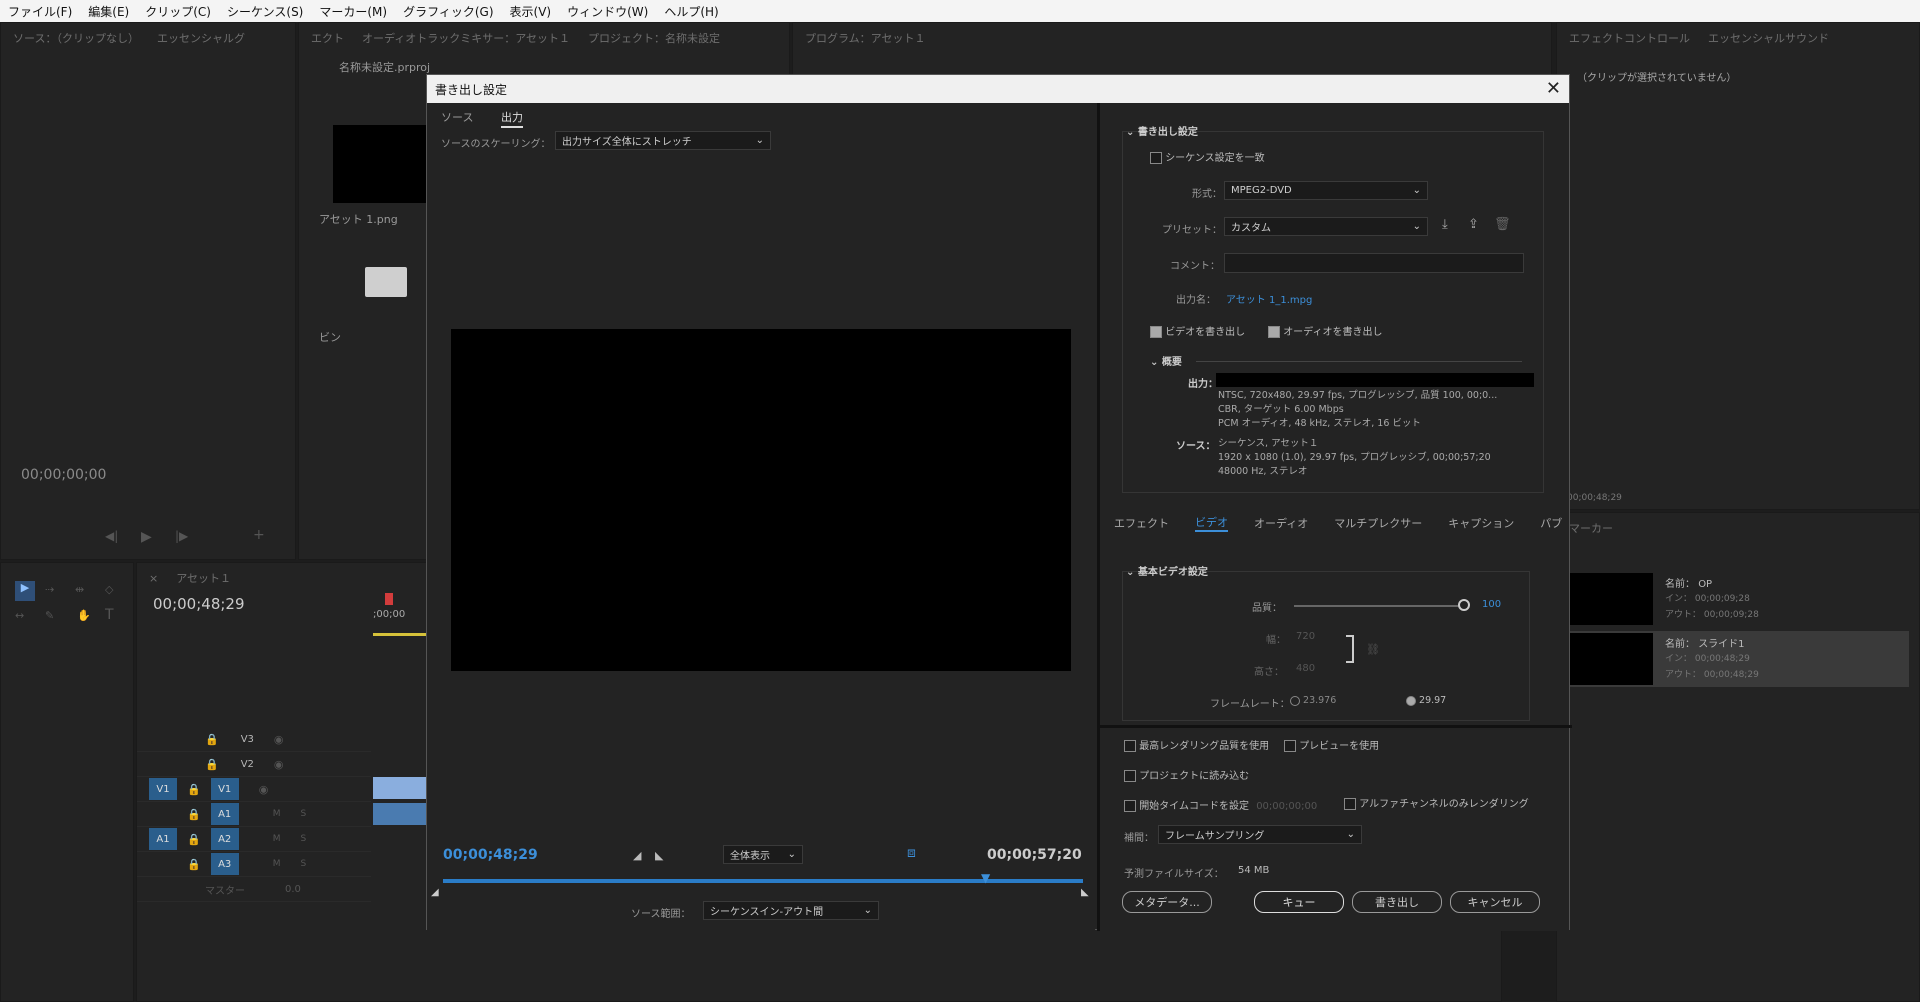 This screenshot has width=1920, height=1002. I want to click on queue-button: キュー, so click(1299, 902).